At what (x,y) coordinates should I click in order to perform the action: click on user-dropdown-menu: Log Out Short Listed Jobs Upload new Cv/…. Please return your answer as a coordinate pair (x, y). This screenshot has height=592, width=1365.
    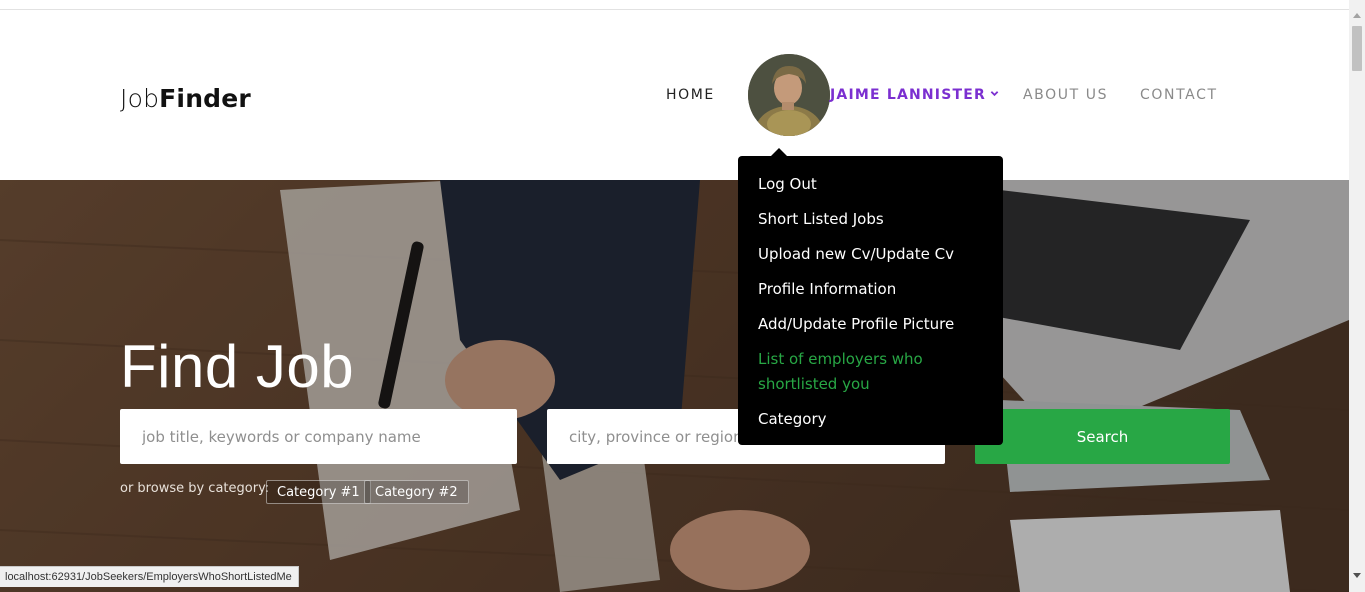
    Looking at the image, I should click on (870, 300).